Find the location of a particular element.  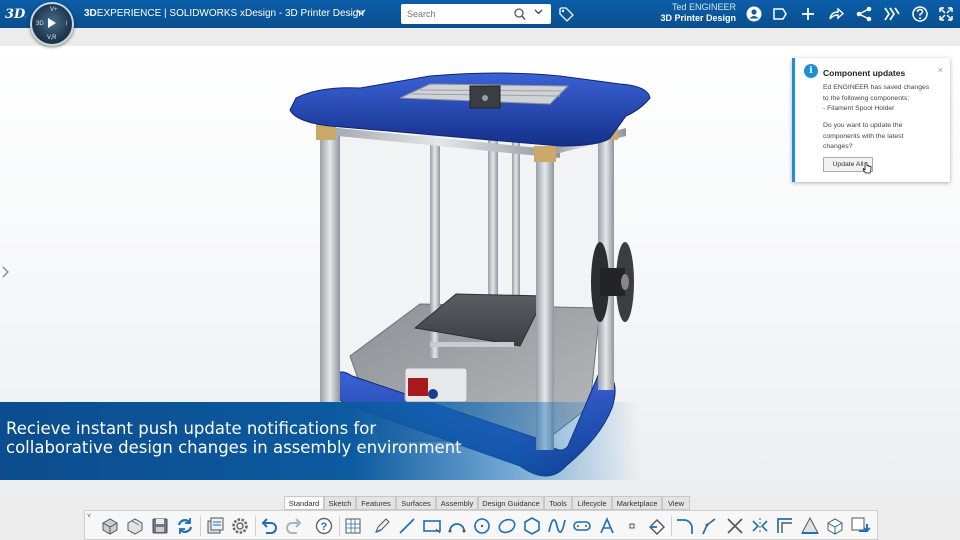

add-icon is located at coordinates (808, 14).